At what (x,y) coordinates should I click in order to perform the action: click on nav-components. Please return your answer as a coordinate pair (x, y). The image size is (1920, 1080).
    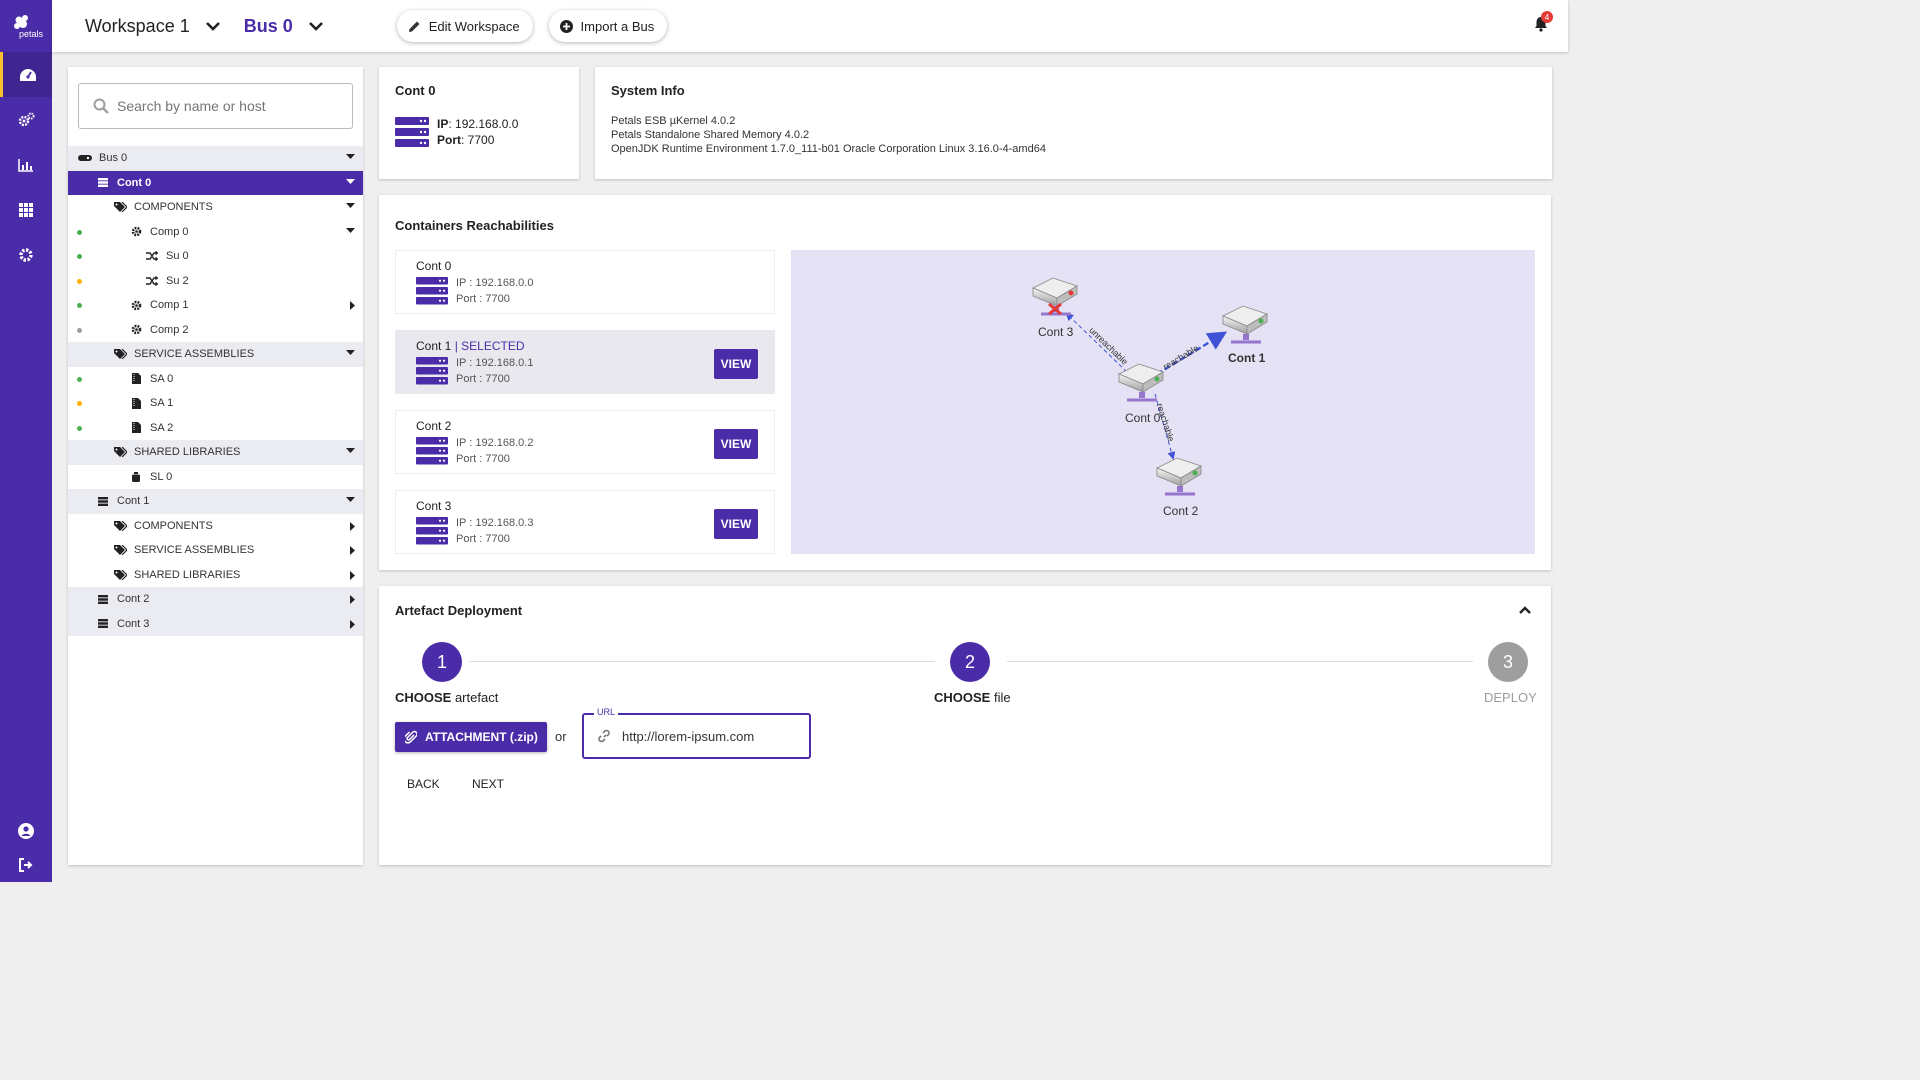
    Looking at the image, I should click on (26, 119).